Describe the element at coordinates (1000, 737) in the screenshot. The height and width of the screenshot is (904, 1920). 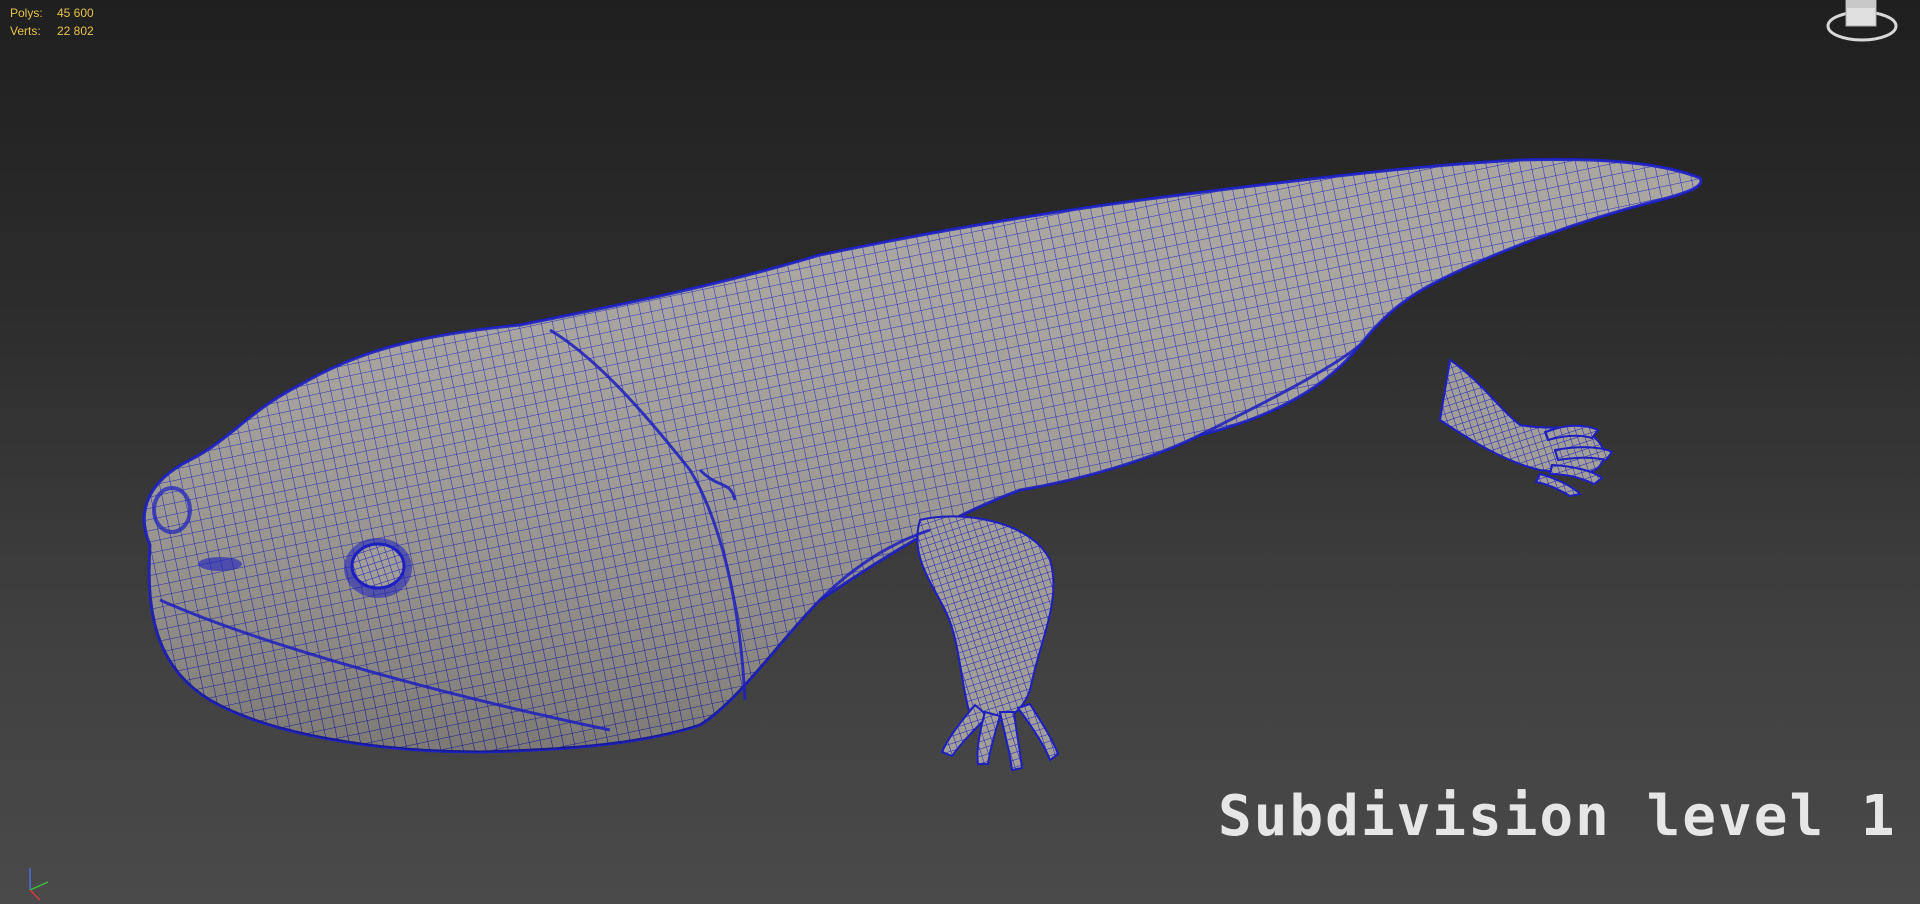
I see `front-toes` at that location.